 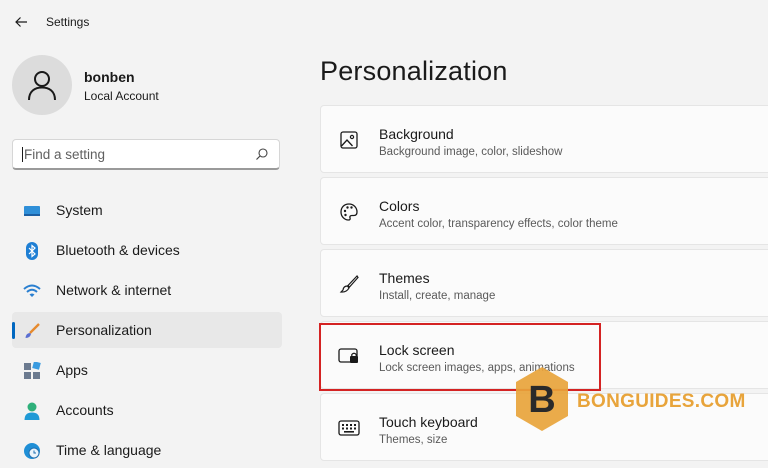 I want to click on user-name: bonben, so click(x=109, y=77).